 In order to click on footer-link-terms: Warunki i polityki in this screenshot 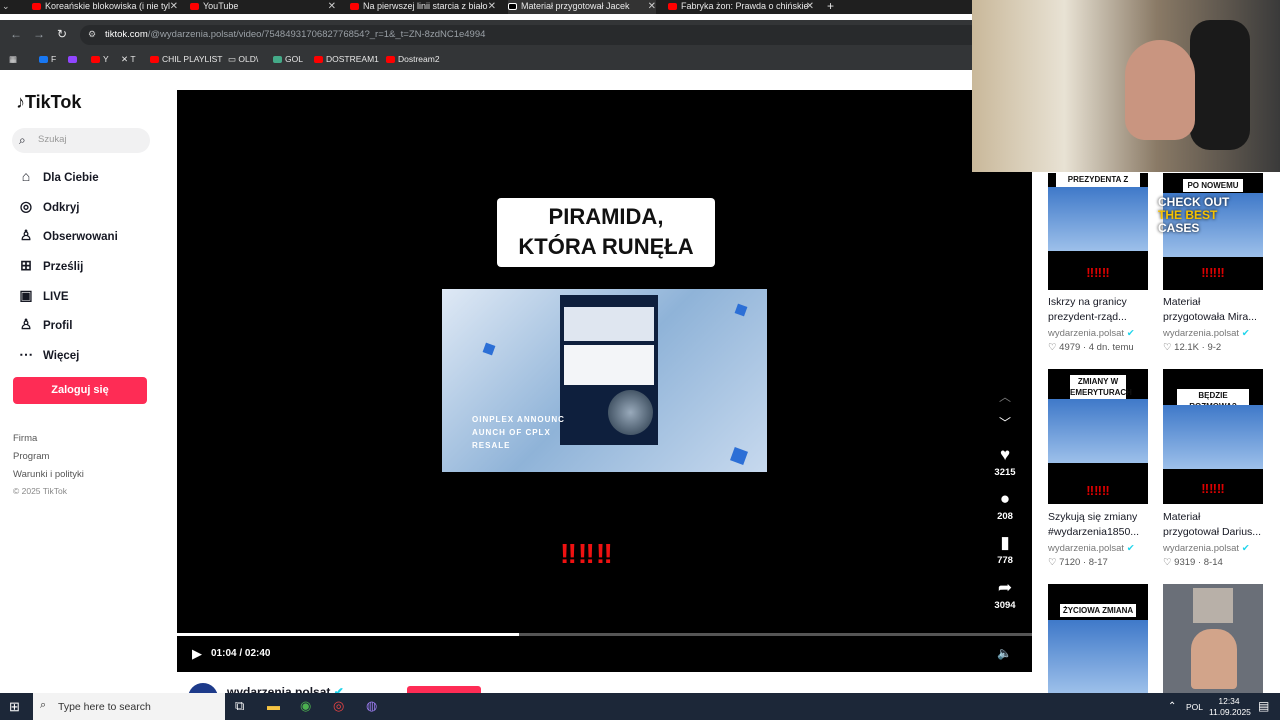, I will do `click(48, 474)`.